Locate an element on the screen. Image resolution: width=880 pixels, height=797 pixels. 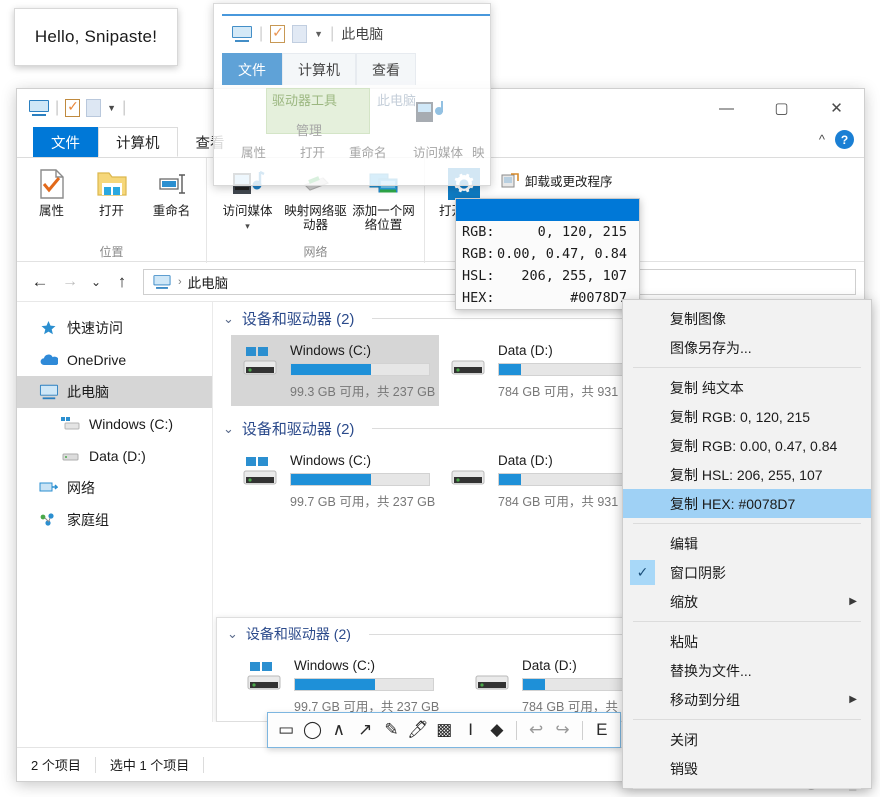
menu-item-paste: 粘贴 is located at coordinates (747, 641).